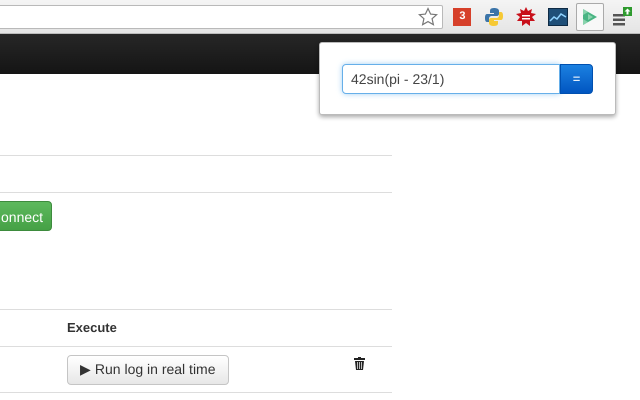 Image resolution: width=640 pixels, height=400 pixels. I want to click on expression-field: 42sin(pi - 23/1), so click(451, 79).